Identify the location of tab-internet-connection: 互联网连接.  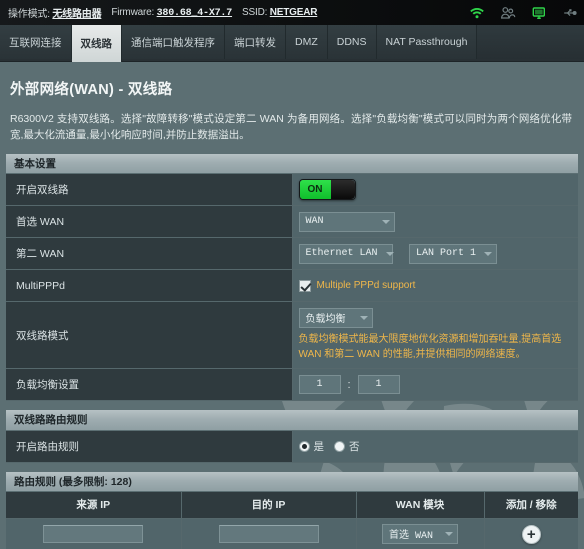
(36, 42).